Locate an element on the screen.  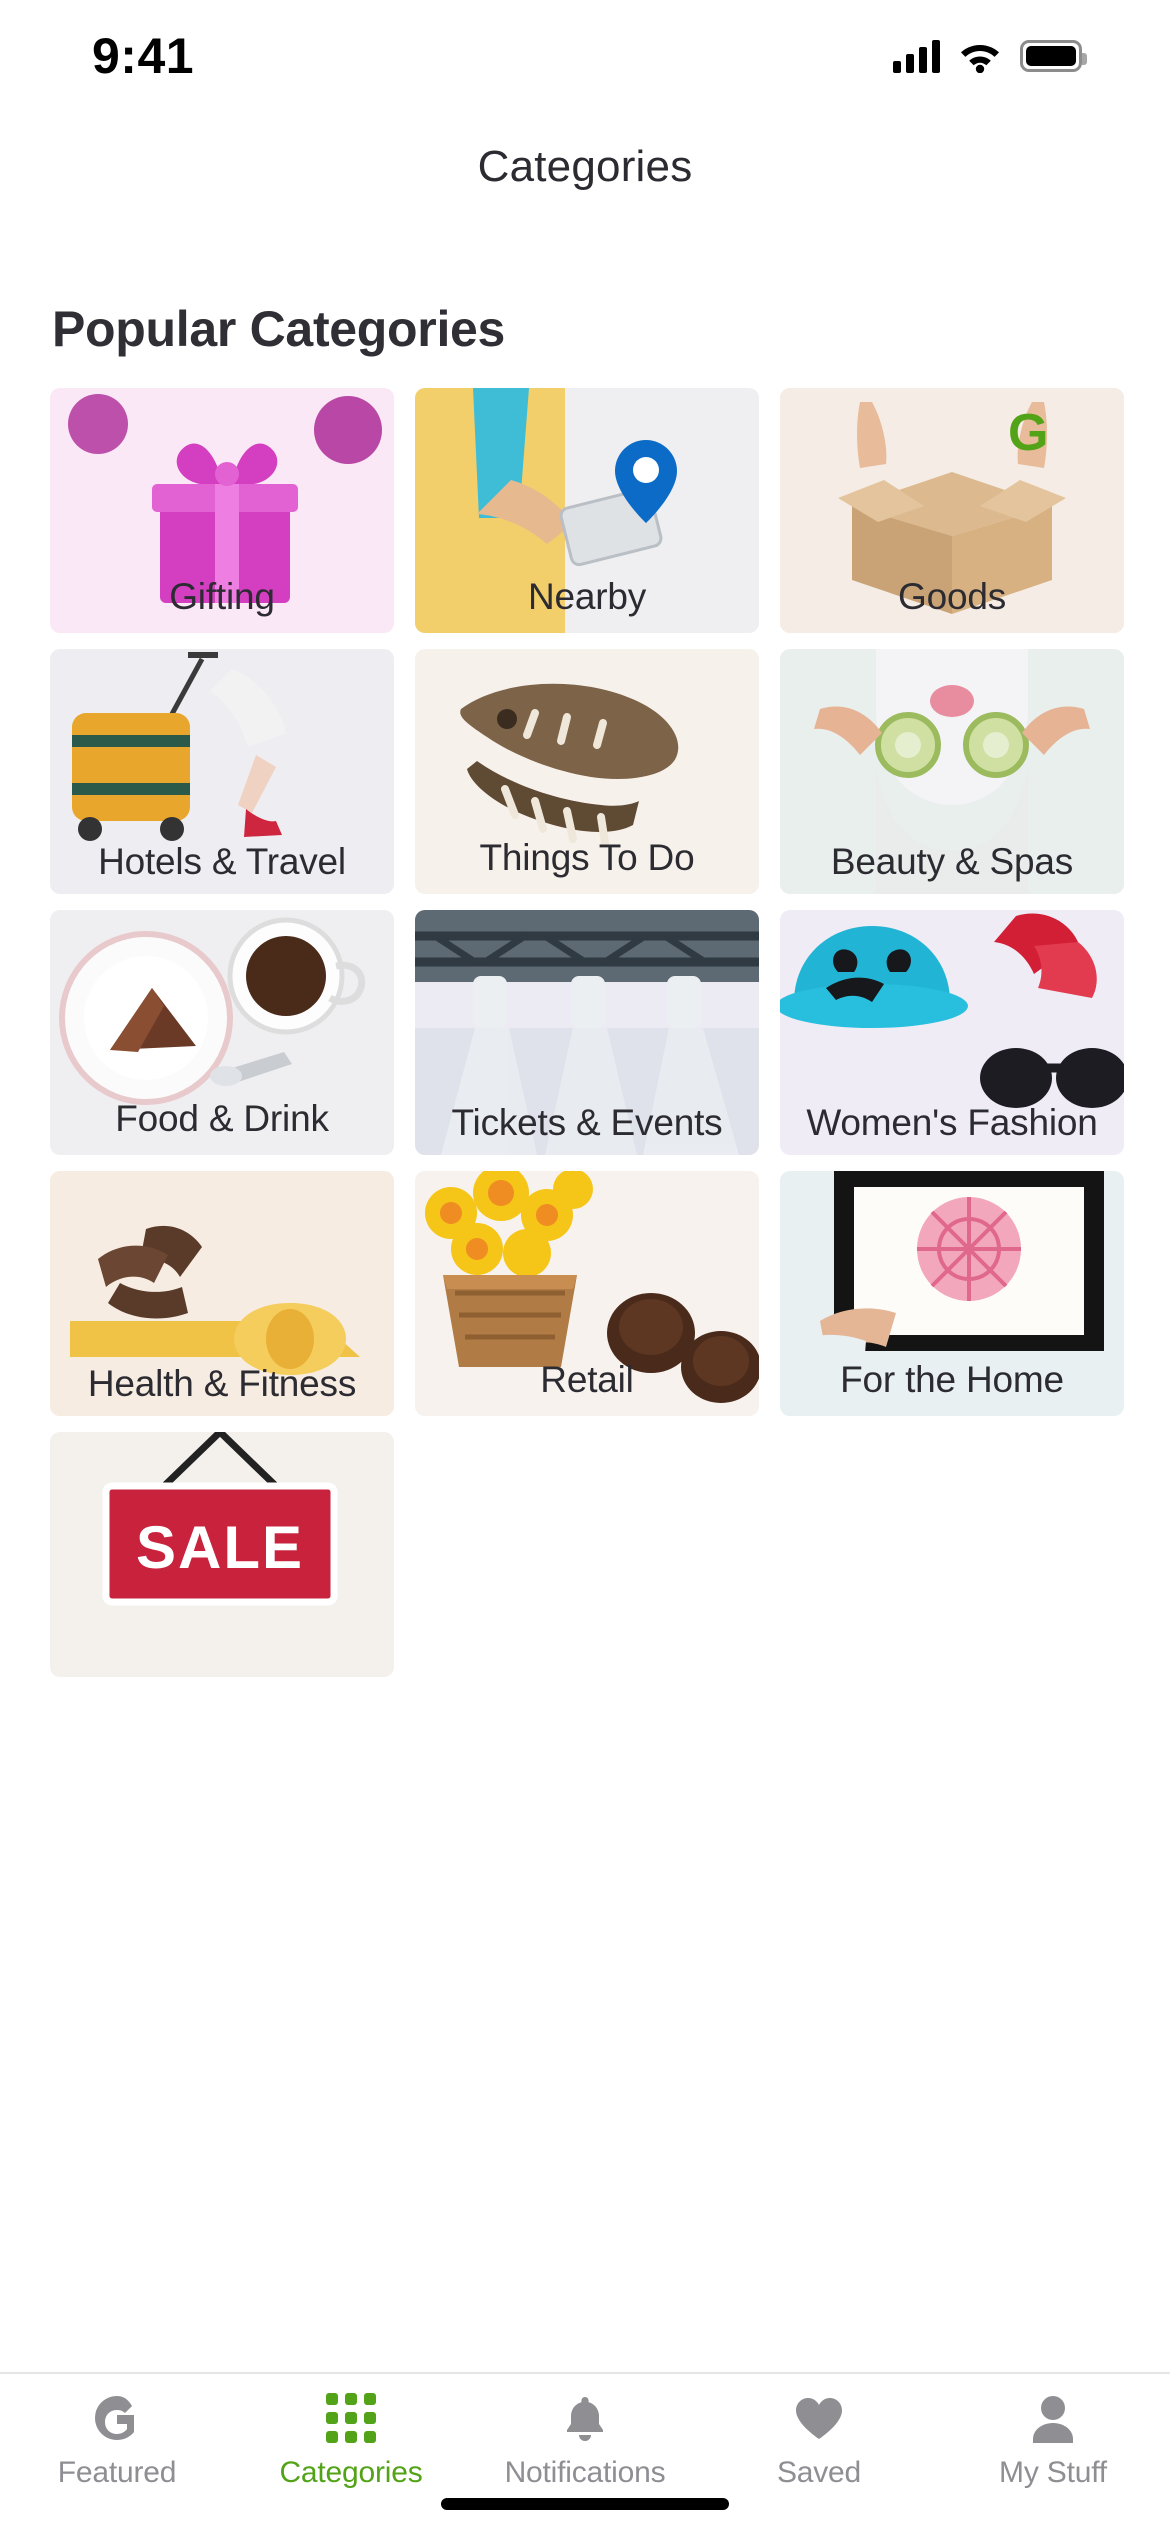
category-card: Beauty & Spas is located at coordinates (952, 771).